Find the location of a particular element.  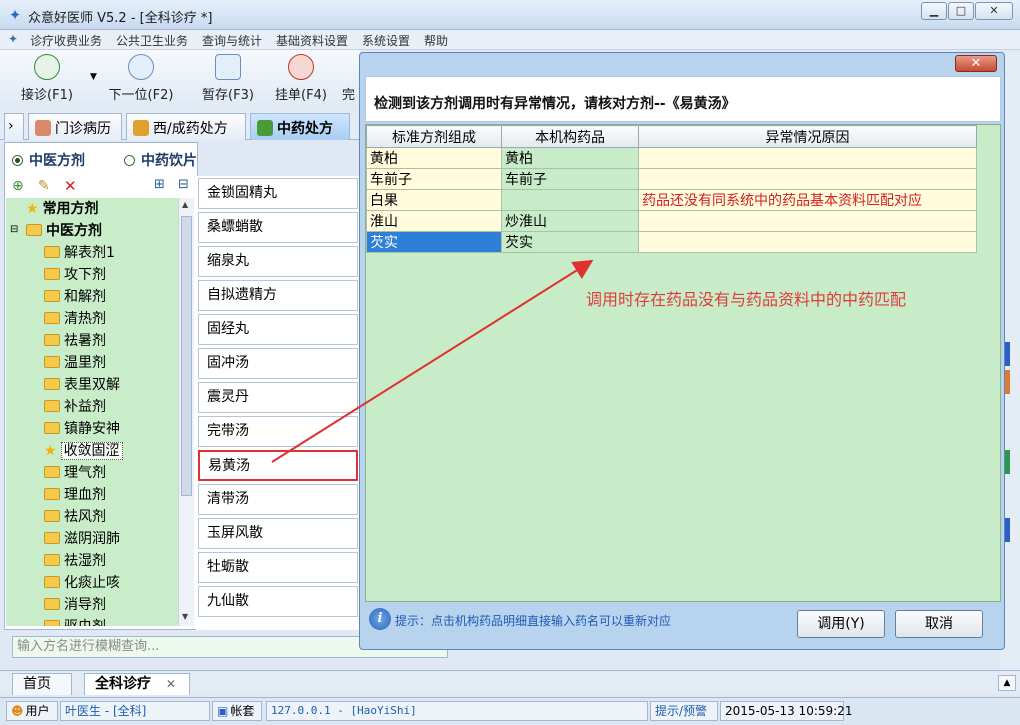

status-datetime: 2015-05-13 10:59:21 is located at coordinates (786, 711).